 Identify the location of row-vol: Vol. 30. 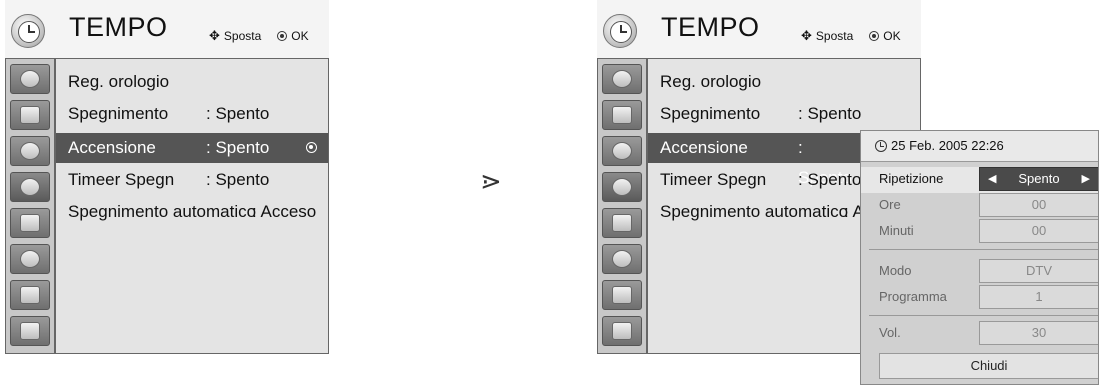
(979, 334).